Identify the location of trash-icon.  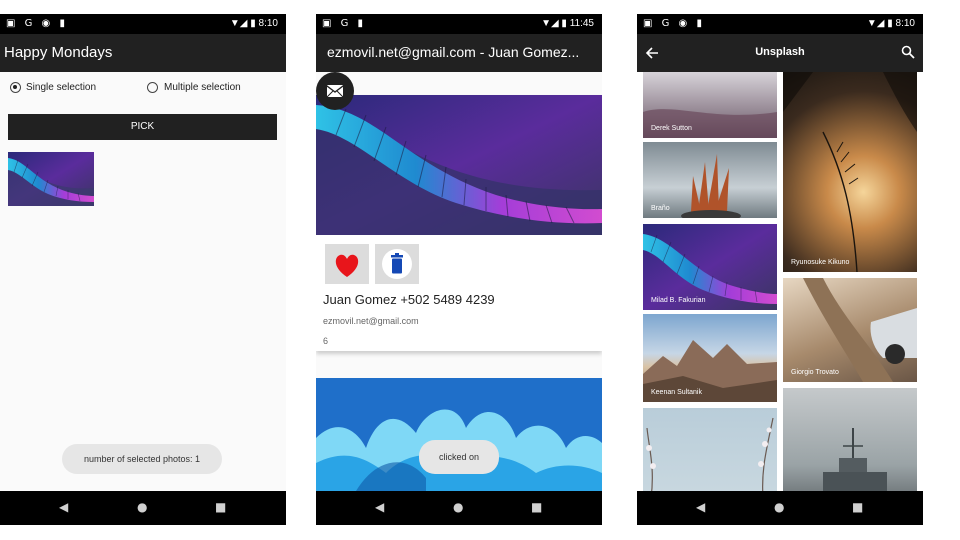
(397, 264).